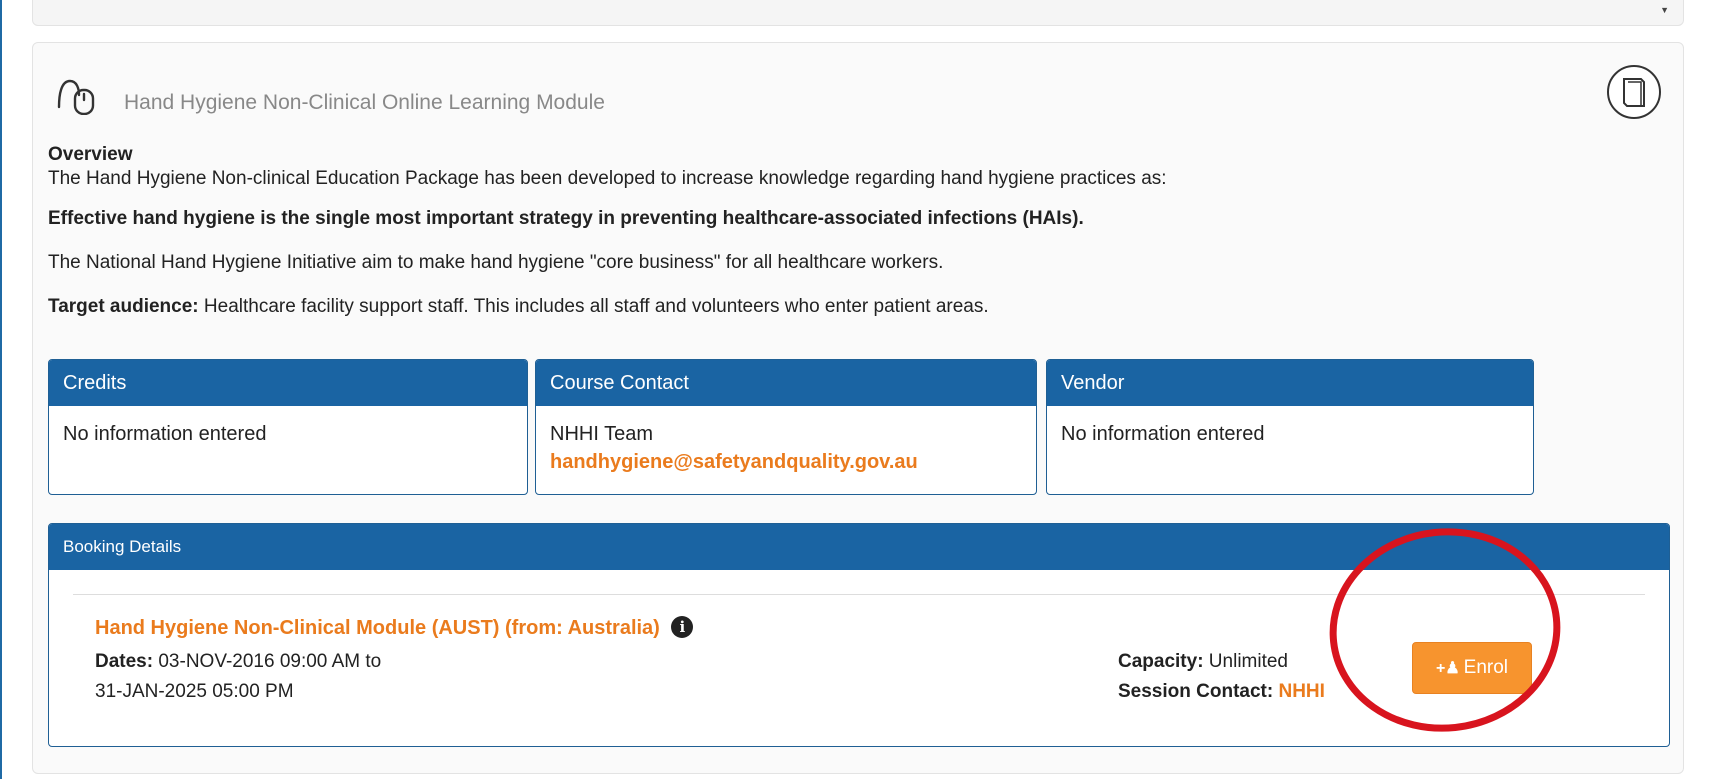 The width and height of the screenshot is (1709, 779). What do you see at coordinates (124, 661) in the screenshot?
I see `dates-label: Dates:` at bounding box center [124, 661].